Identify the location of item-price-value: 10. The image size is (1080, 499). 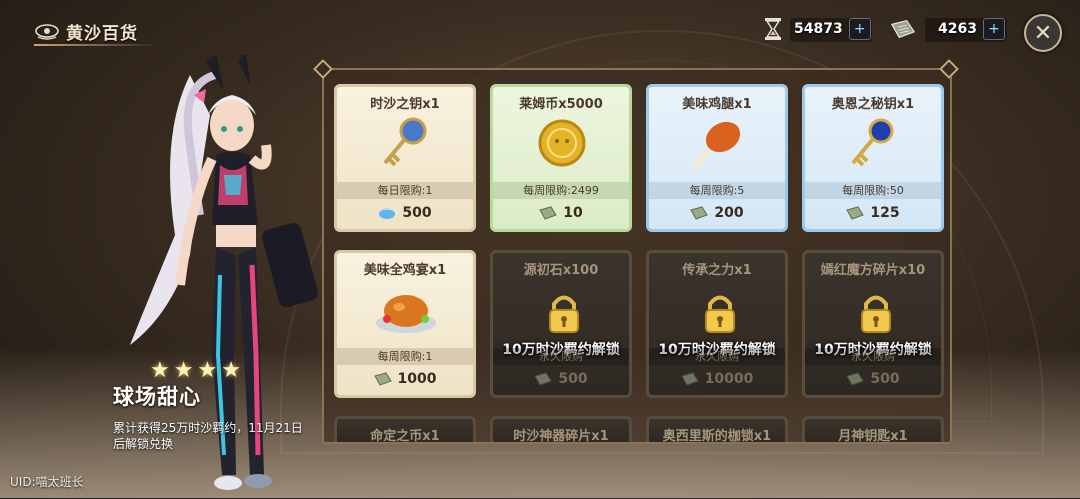
(573, 213).